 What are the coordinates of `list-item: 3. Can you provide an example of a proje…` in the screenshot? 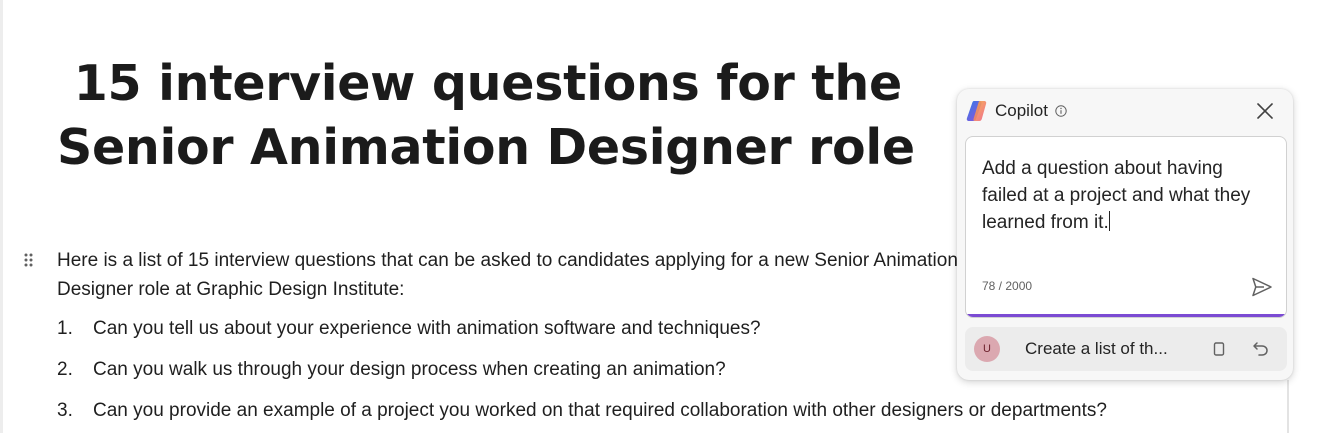 It's located at (582, 414).